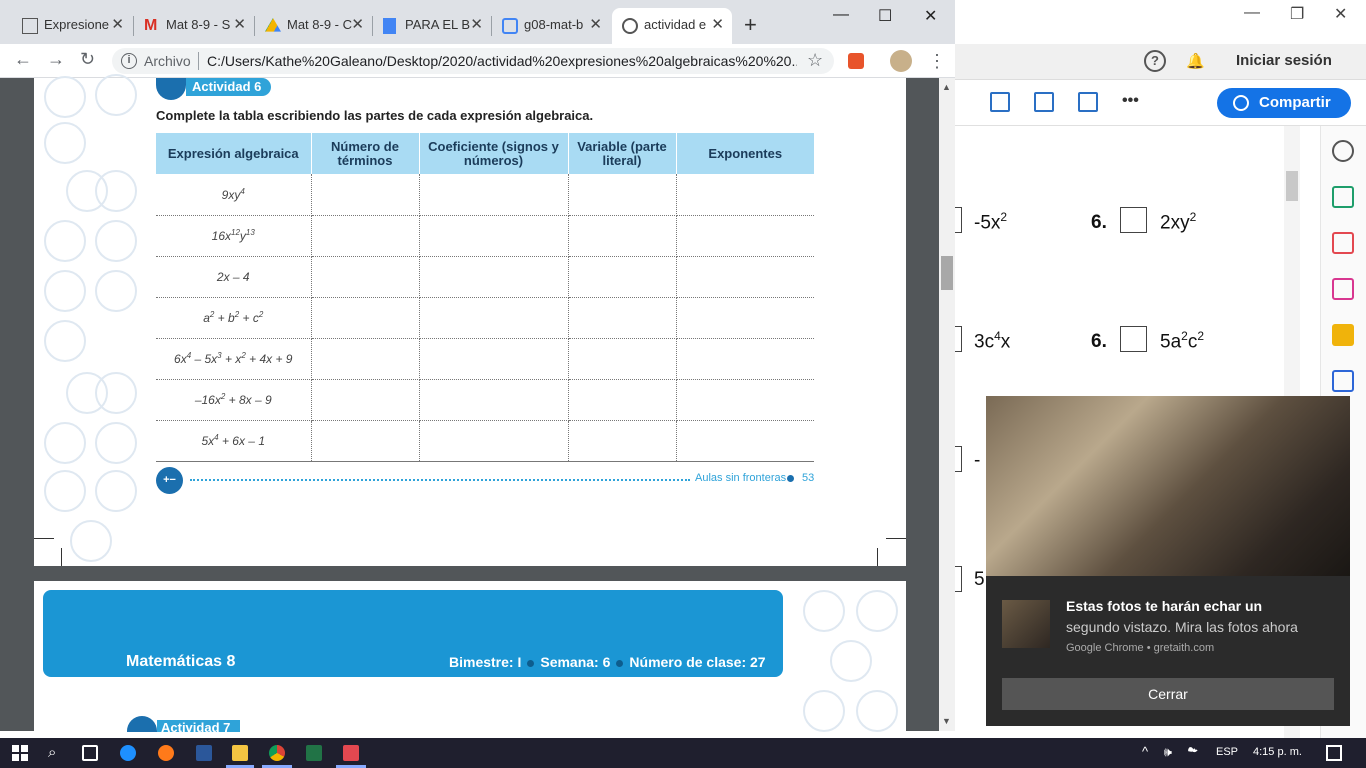 This screenshot has height=768, width=1366. What do you see at coordinates (1284, 60) in the screenshot?
I see `signin-link: Iniciar sesión` at bounding box center [1284, 60].